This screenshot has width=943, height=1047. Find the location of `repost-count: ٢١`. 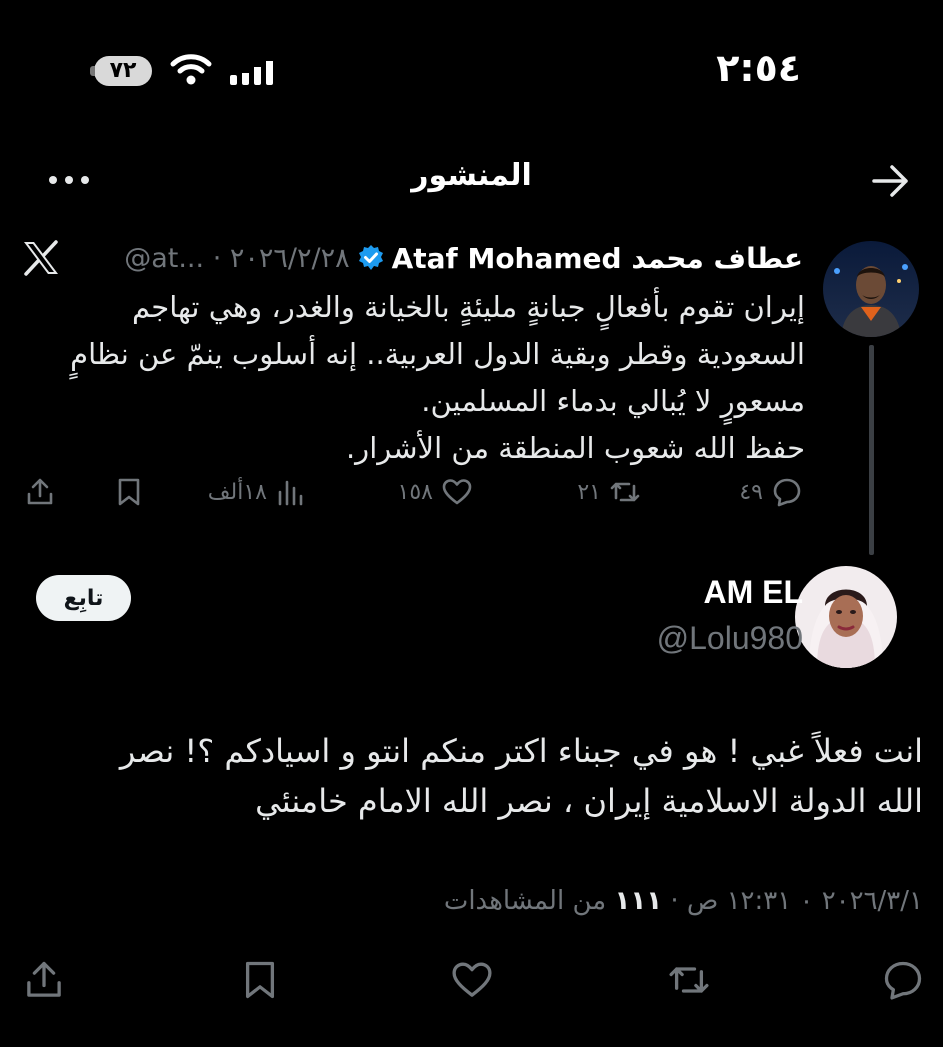

repost-count: ٢١ is located at coordinates (589, 492).